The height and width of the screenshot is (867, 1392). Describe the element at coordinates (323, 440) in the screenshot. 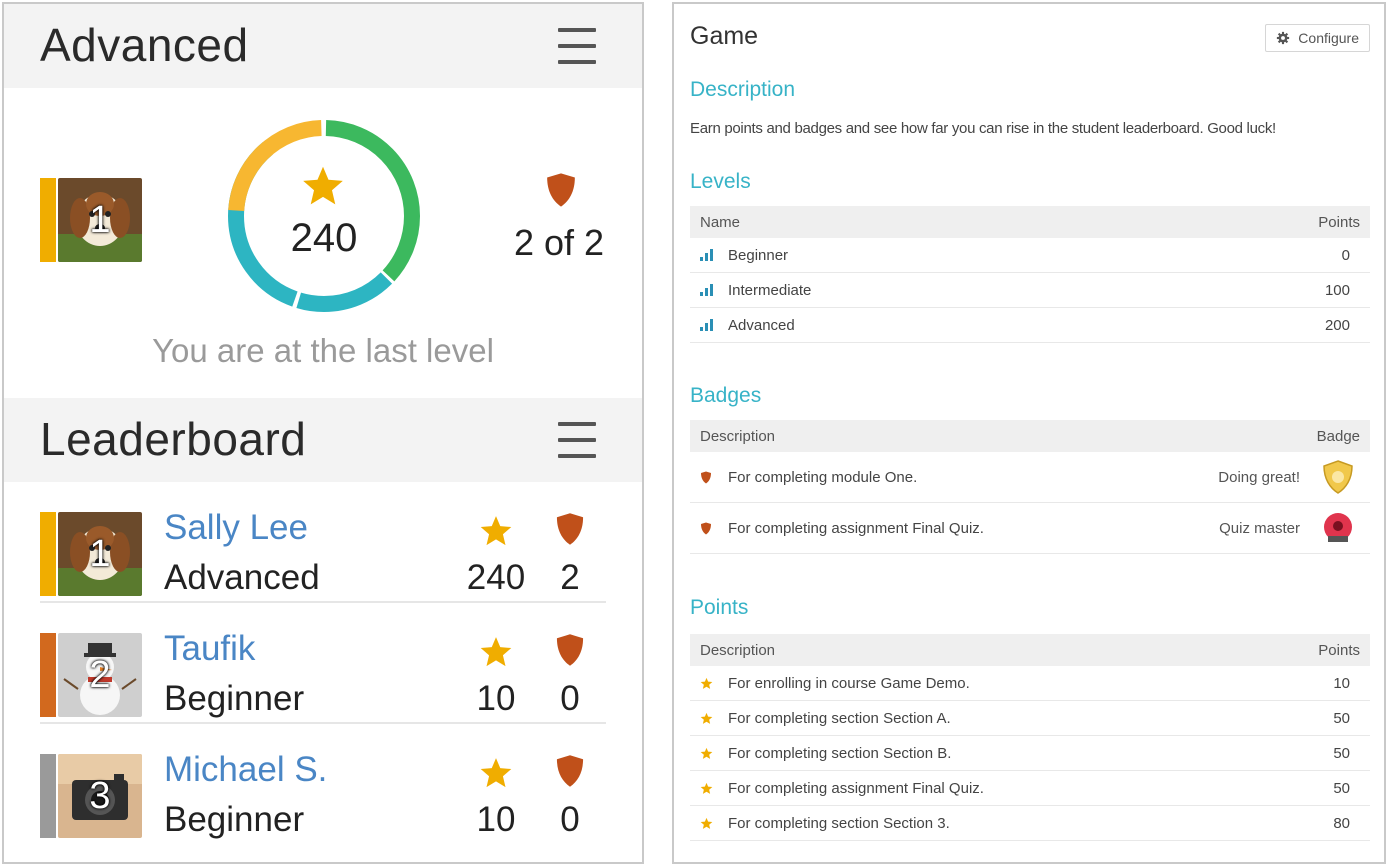

I see `leaderboard-header: Leaderboard` at that location.